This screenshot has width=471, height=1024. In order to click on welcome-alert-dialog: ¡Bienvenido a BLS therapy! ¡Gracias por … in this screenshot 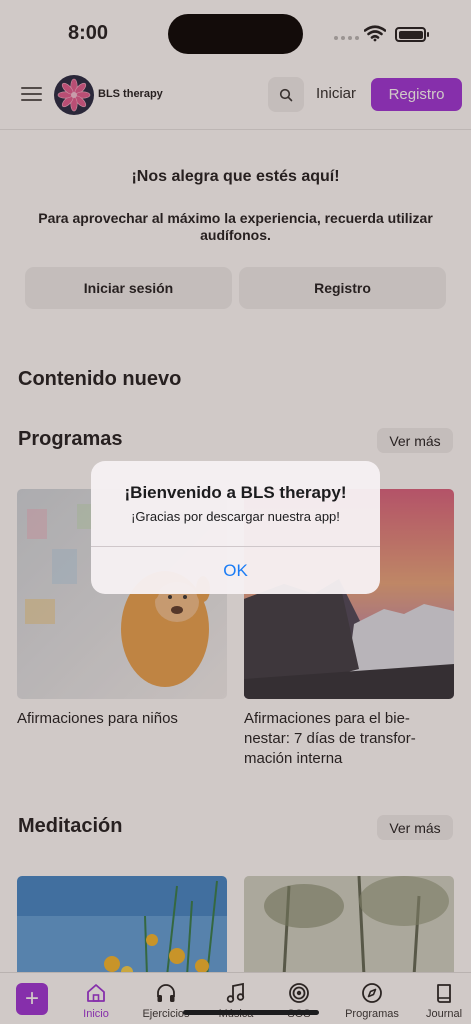, I will do `click(235, 527)`.